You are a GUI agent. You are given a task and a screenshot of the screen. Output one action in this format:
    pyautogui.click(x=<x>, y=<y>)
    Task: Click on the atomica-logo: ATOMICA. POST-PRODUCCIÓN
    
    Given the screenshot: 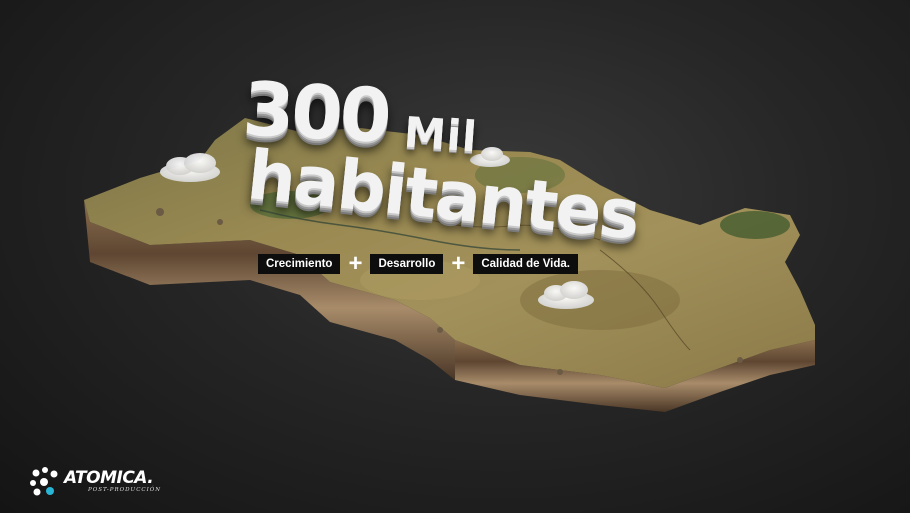 What is the action you would take?
    pyautogui.click(x=94, y=481)
    